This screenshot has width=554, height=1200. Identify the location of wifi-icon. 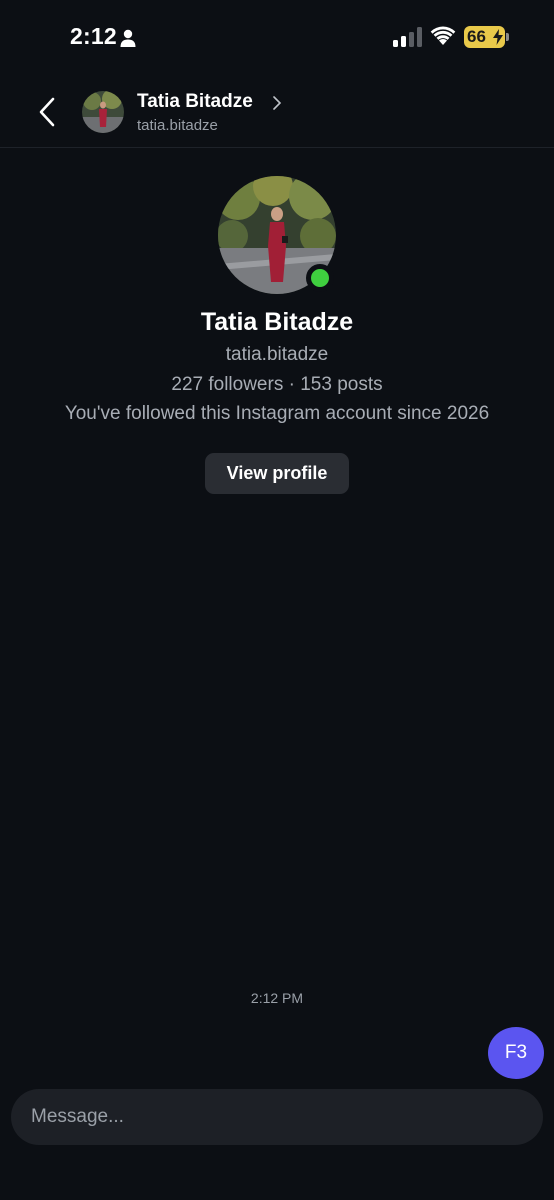
(443, 35).